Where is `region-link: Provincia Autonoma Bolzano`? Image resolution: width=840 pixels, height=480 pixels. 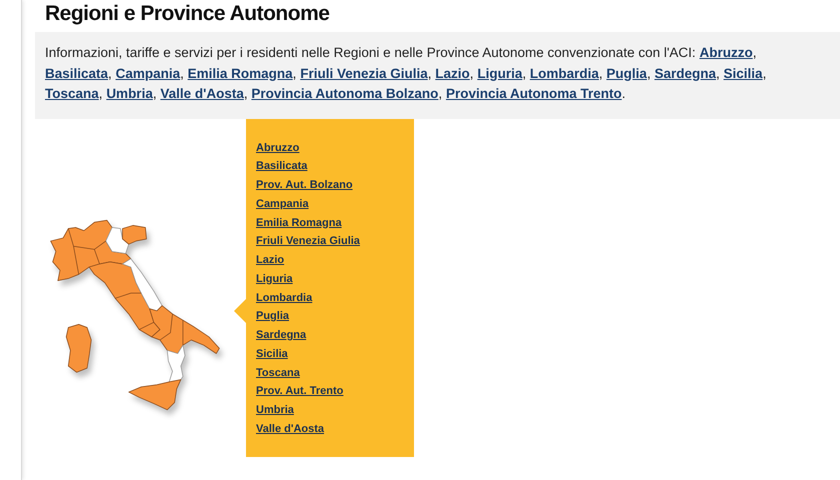
region-link: Provincia Autonoma Bolzano is located at coordinates (344, 93).